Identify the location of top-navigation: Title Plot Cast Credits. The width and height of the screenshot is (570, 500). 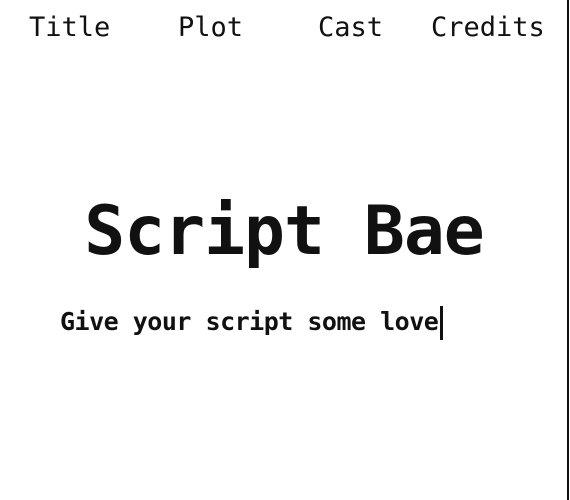
(284, 30).